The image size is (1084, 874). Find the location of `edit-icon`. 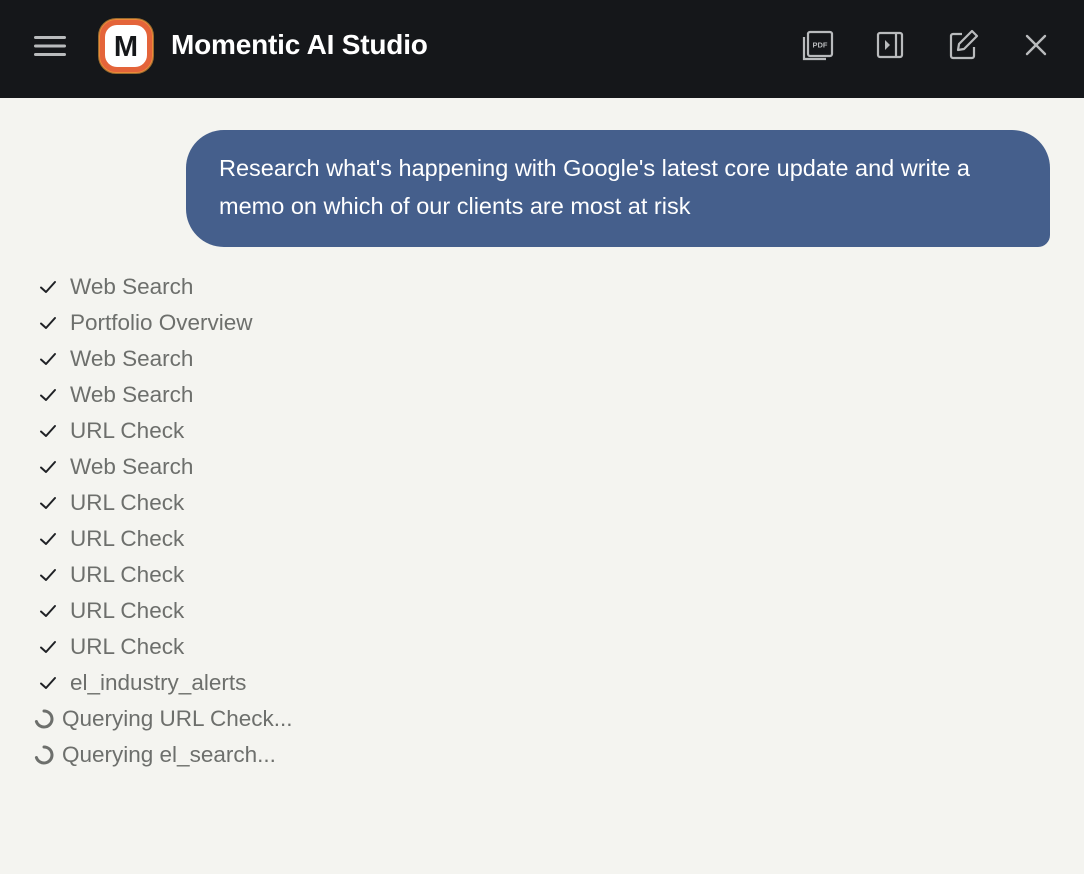

edit-icon is located at coordinates (964, 44).